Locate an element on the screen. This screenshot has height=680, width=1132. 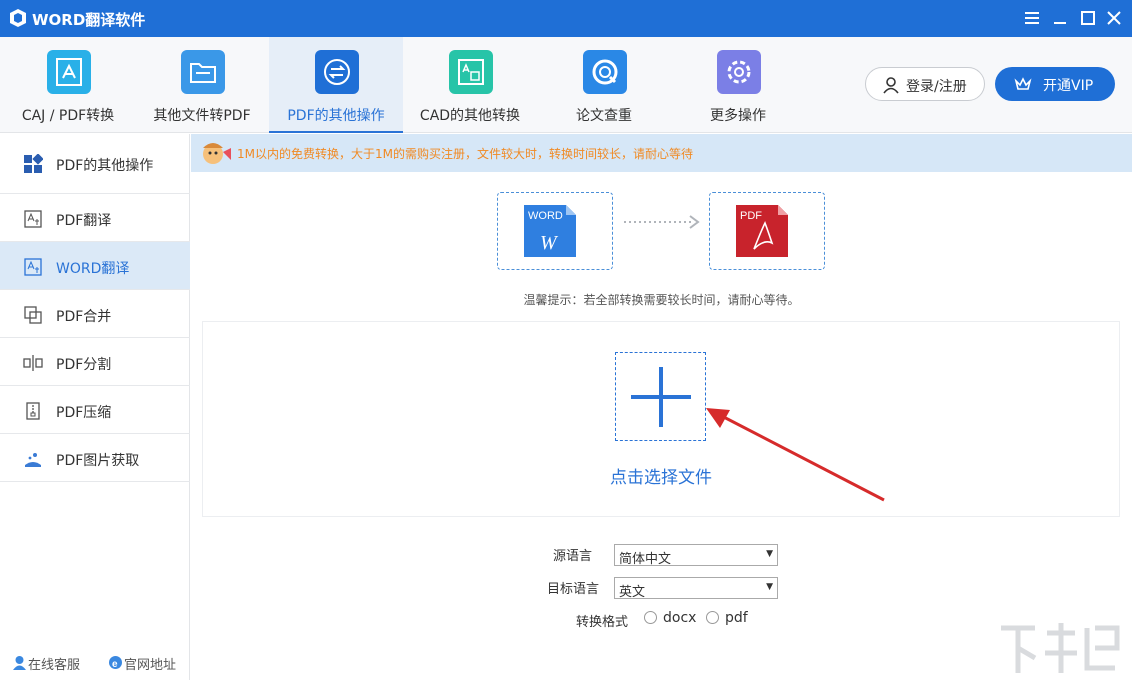
format-pdf-label: pdf is located at coordinates (736, 618).